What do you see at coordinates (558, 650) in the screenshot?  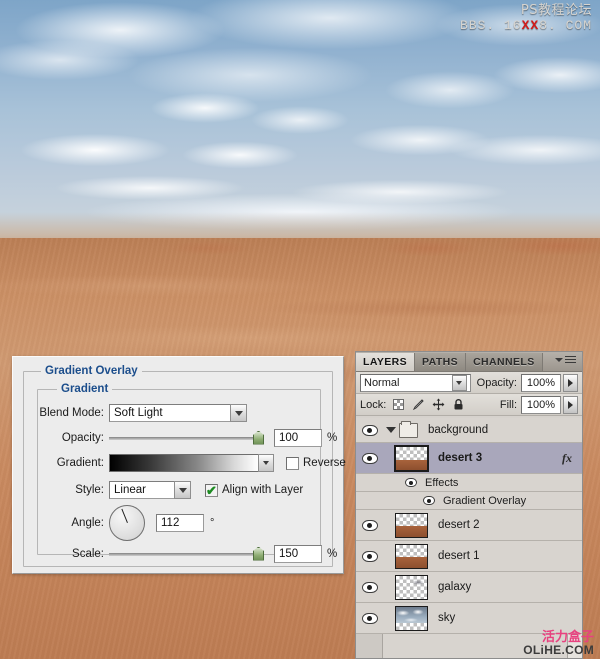 I see `watermark-bottom-line2: OLiHE.COM` at bounding box center [558, 650].